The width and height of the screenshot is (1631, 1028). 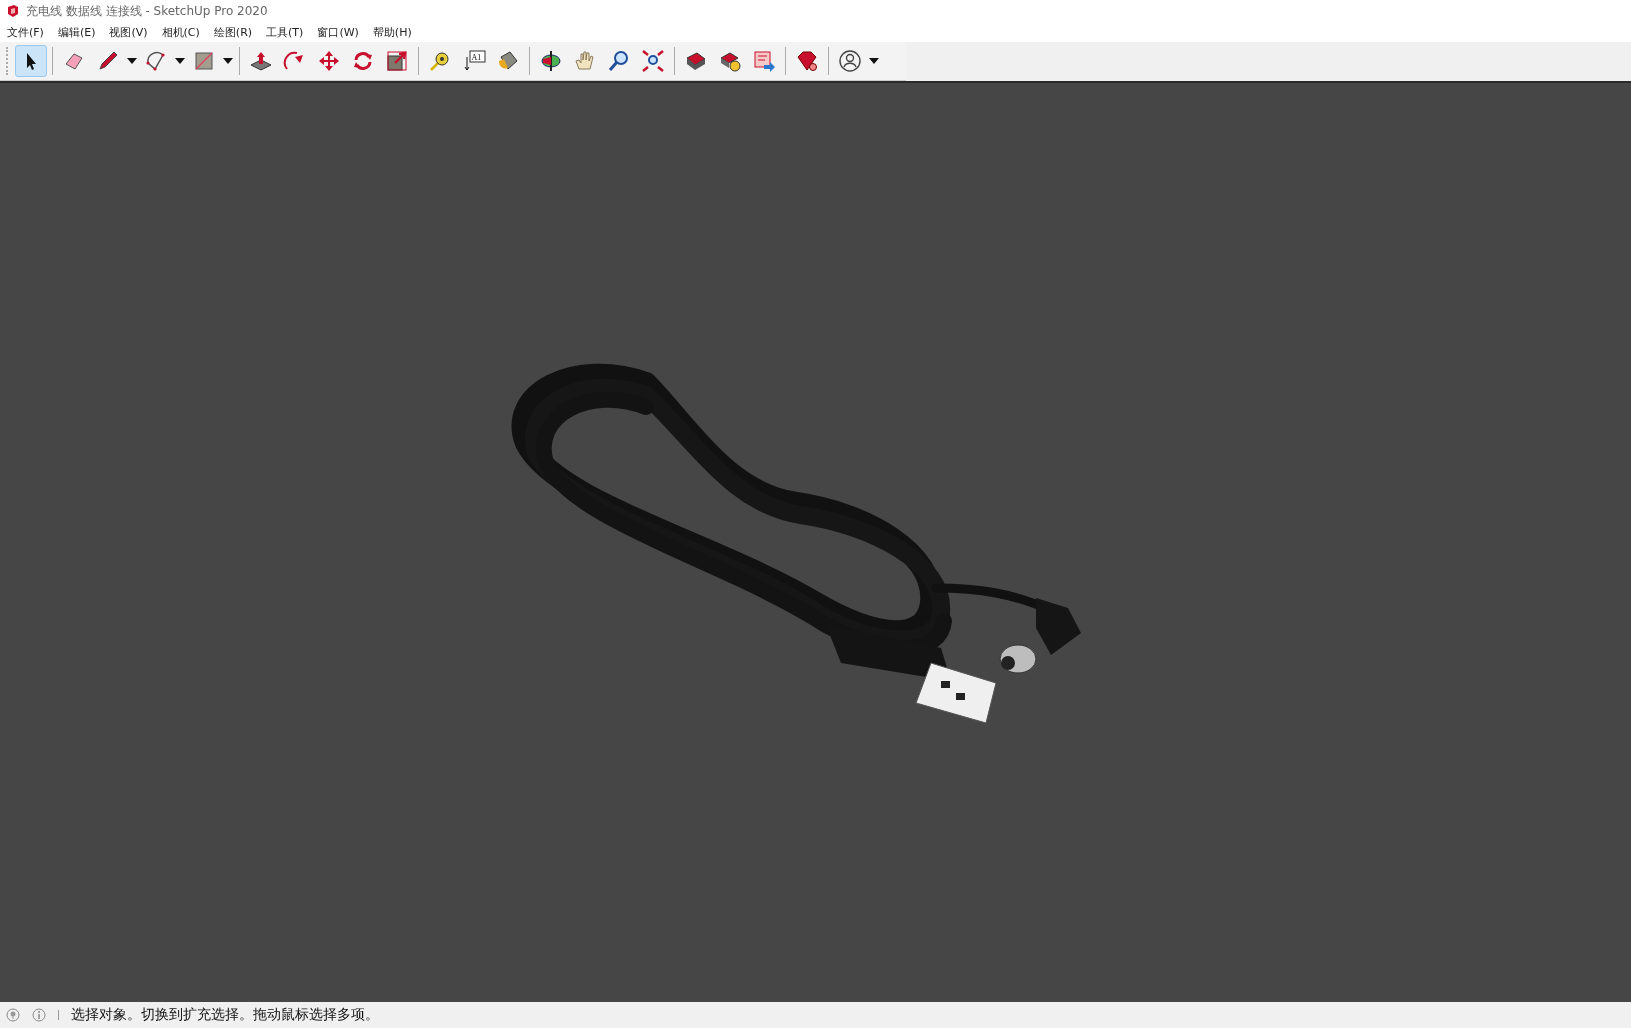 I want to click on user-icon, so click(x=850, y=61).